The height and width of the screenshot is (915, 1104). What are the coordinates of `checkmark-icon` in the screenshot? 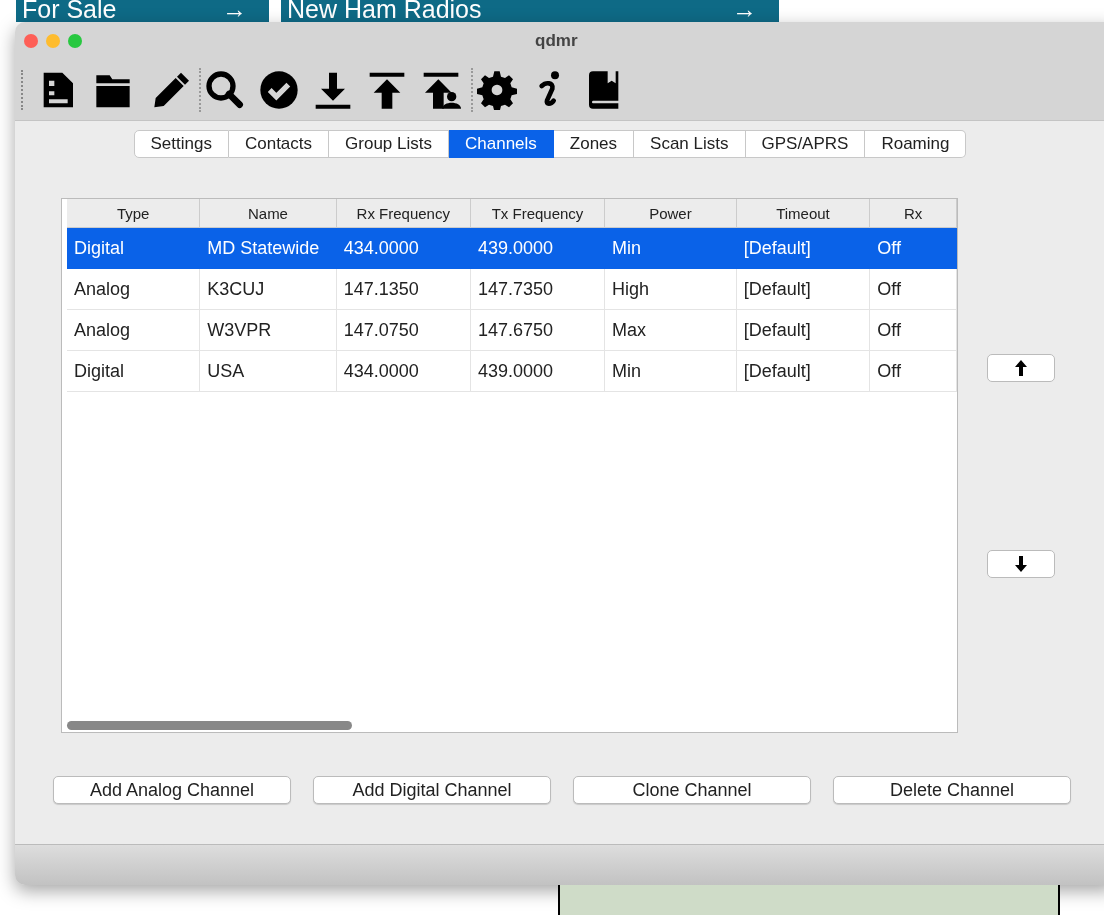 It's located at (279, 90).